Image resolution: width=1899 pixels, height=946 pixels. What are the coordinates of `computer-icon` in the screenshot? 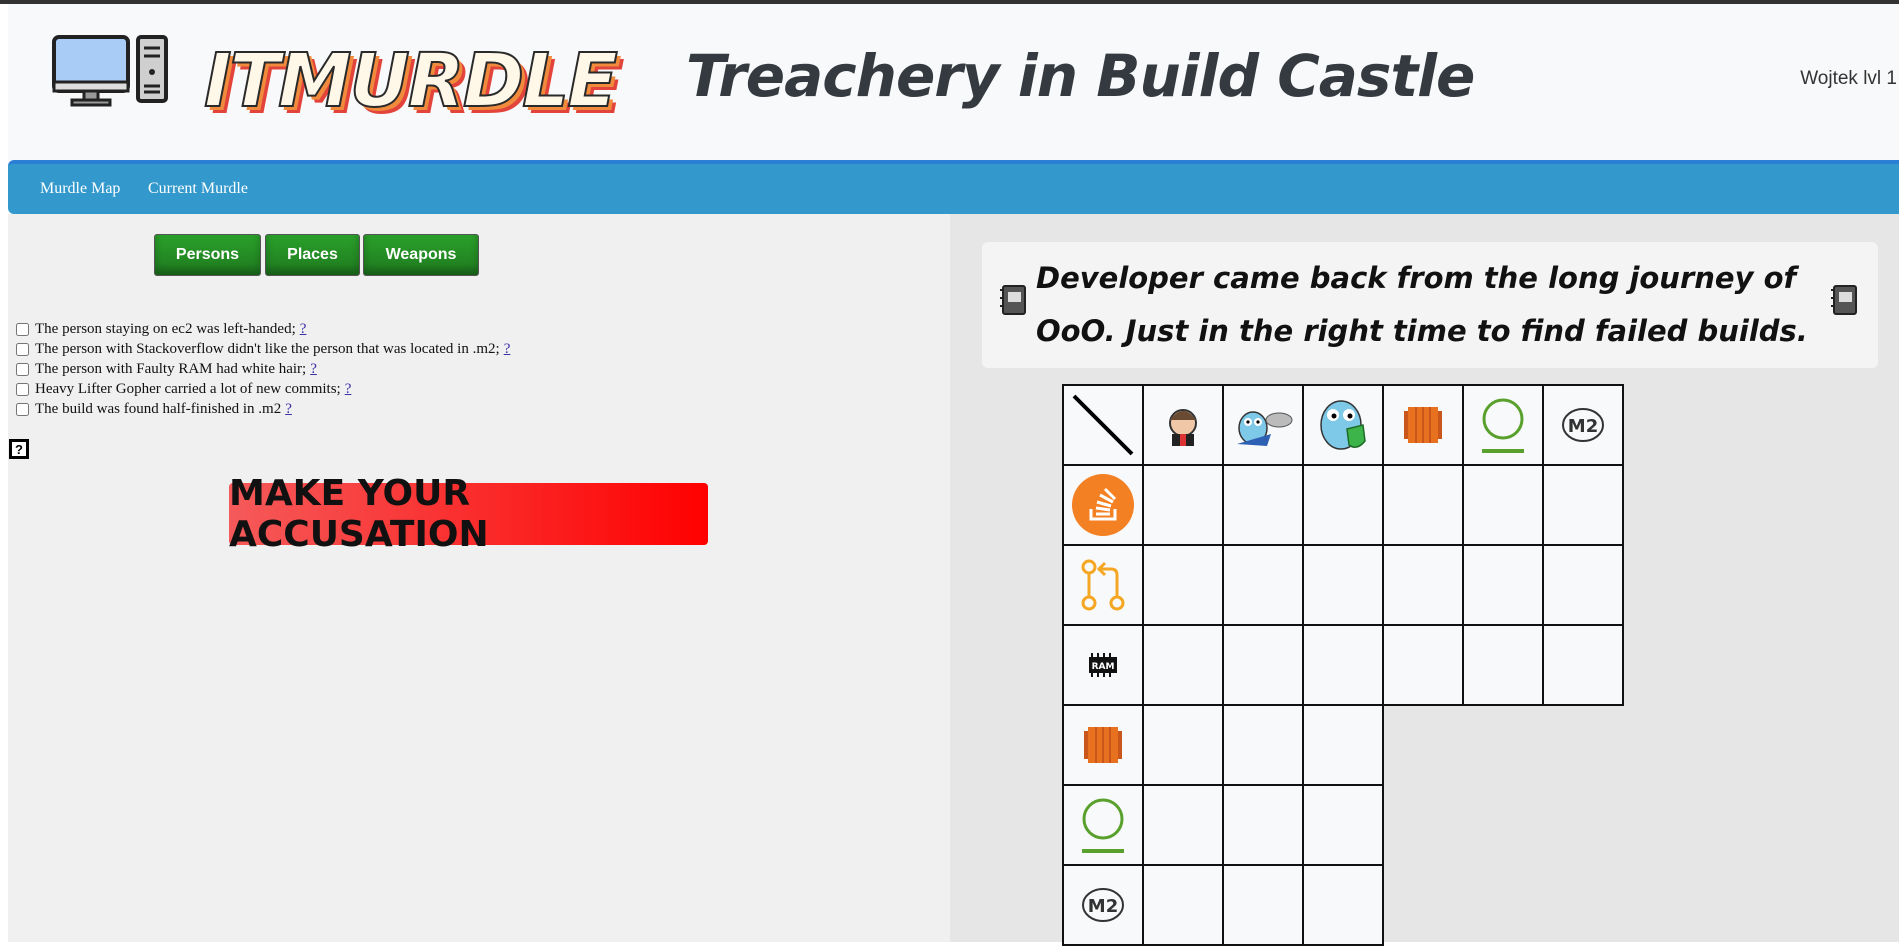 It's located at (110, 71).